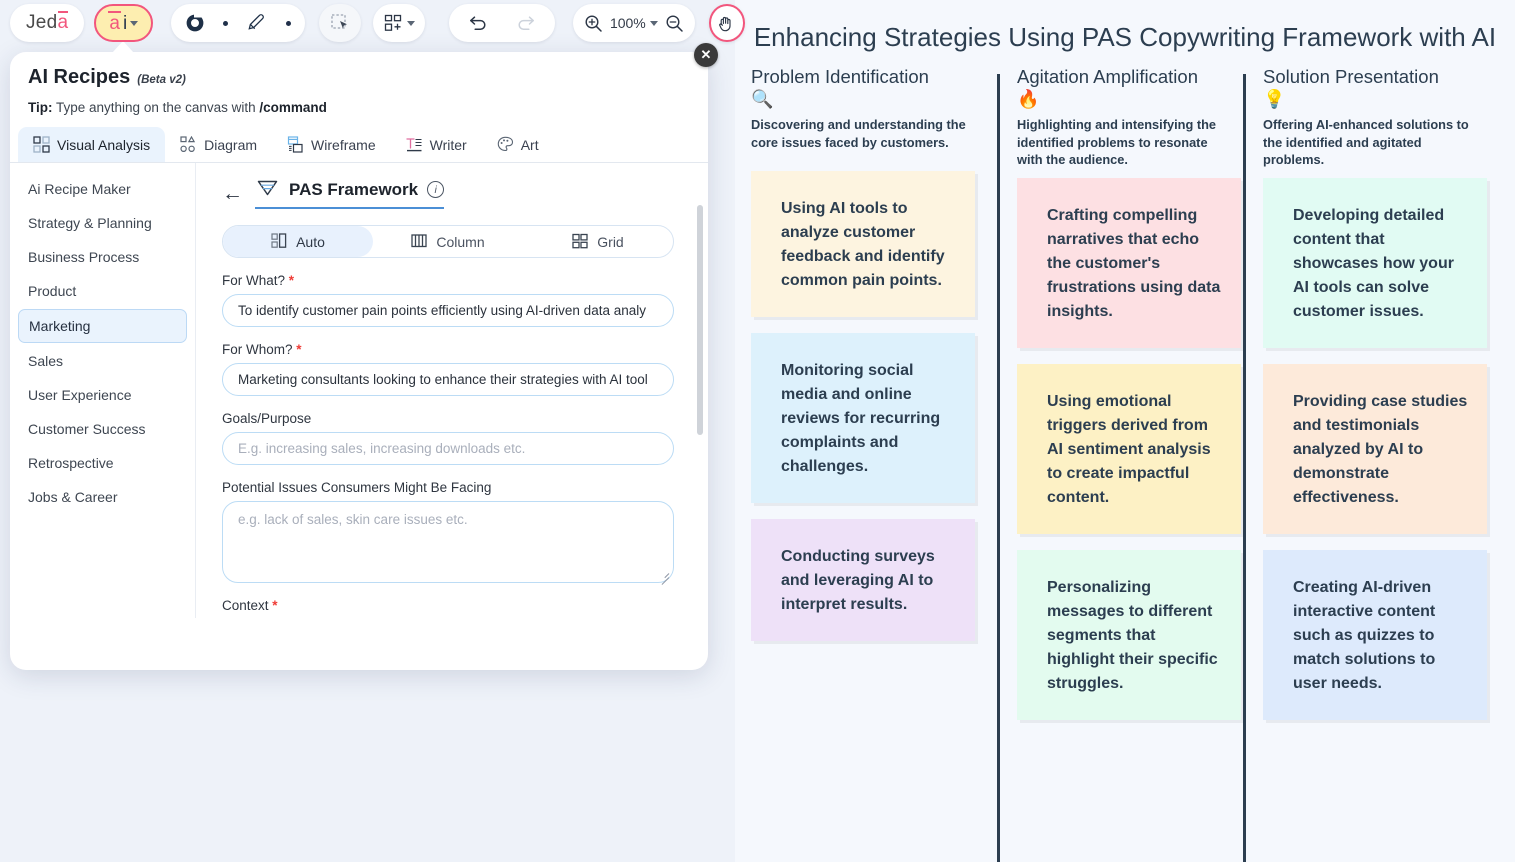  Describe the element at coordinates (279, 240) in the screenshot. I see `auto-layout-icon` at that location.